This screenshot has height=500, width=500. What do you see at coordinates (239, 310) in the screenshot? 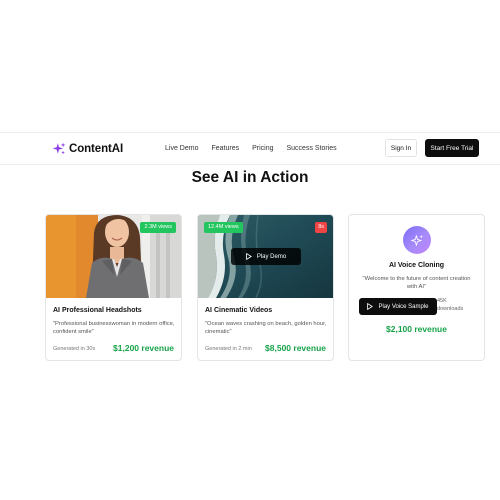
I see `card-title: AI Cinematic Videos` at bounding box center [239, 310].